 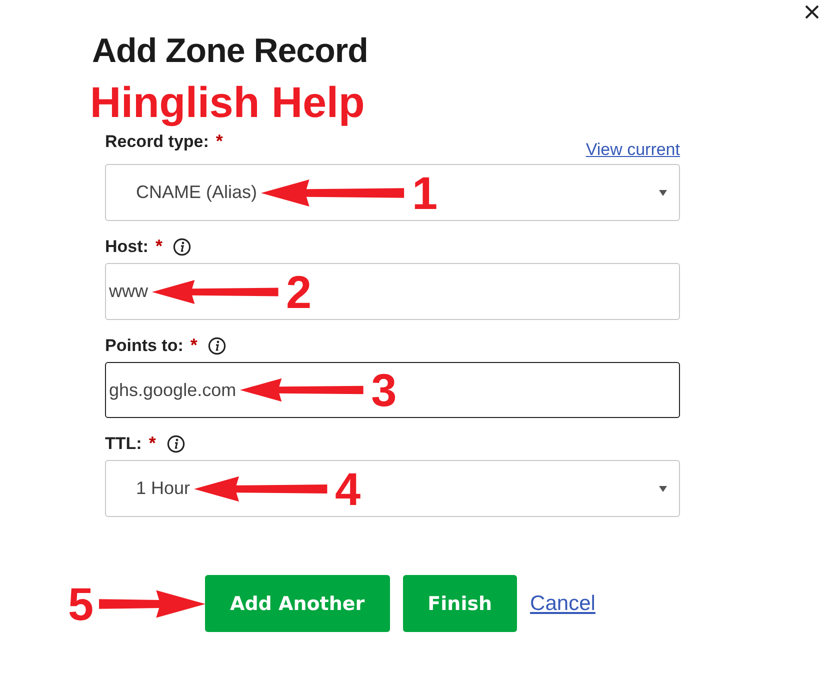 I want to click on field-label: Host:, so click(x=126, y=246).